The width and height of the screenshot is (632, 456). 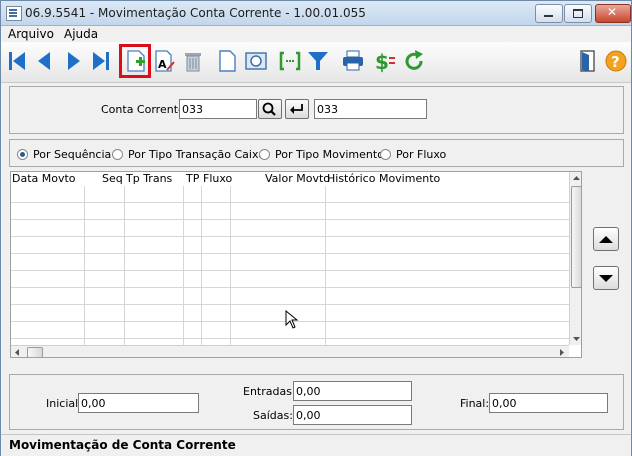 I want to click on horizontal-scrollbar, so click(x=290, y=351).